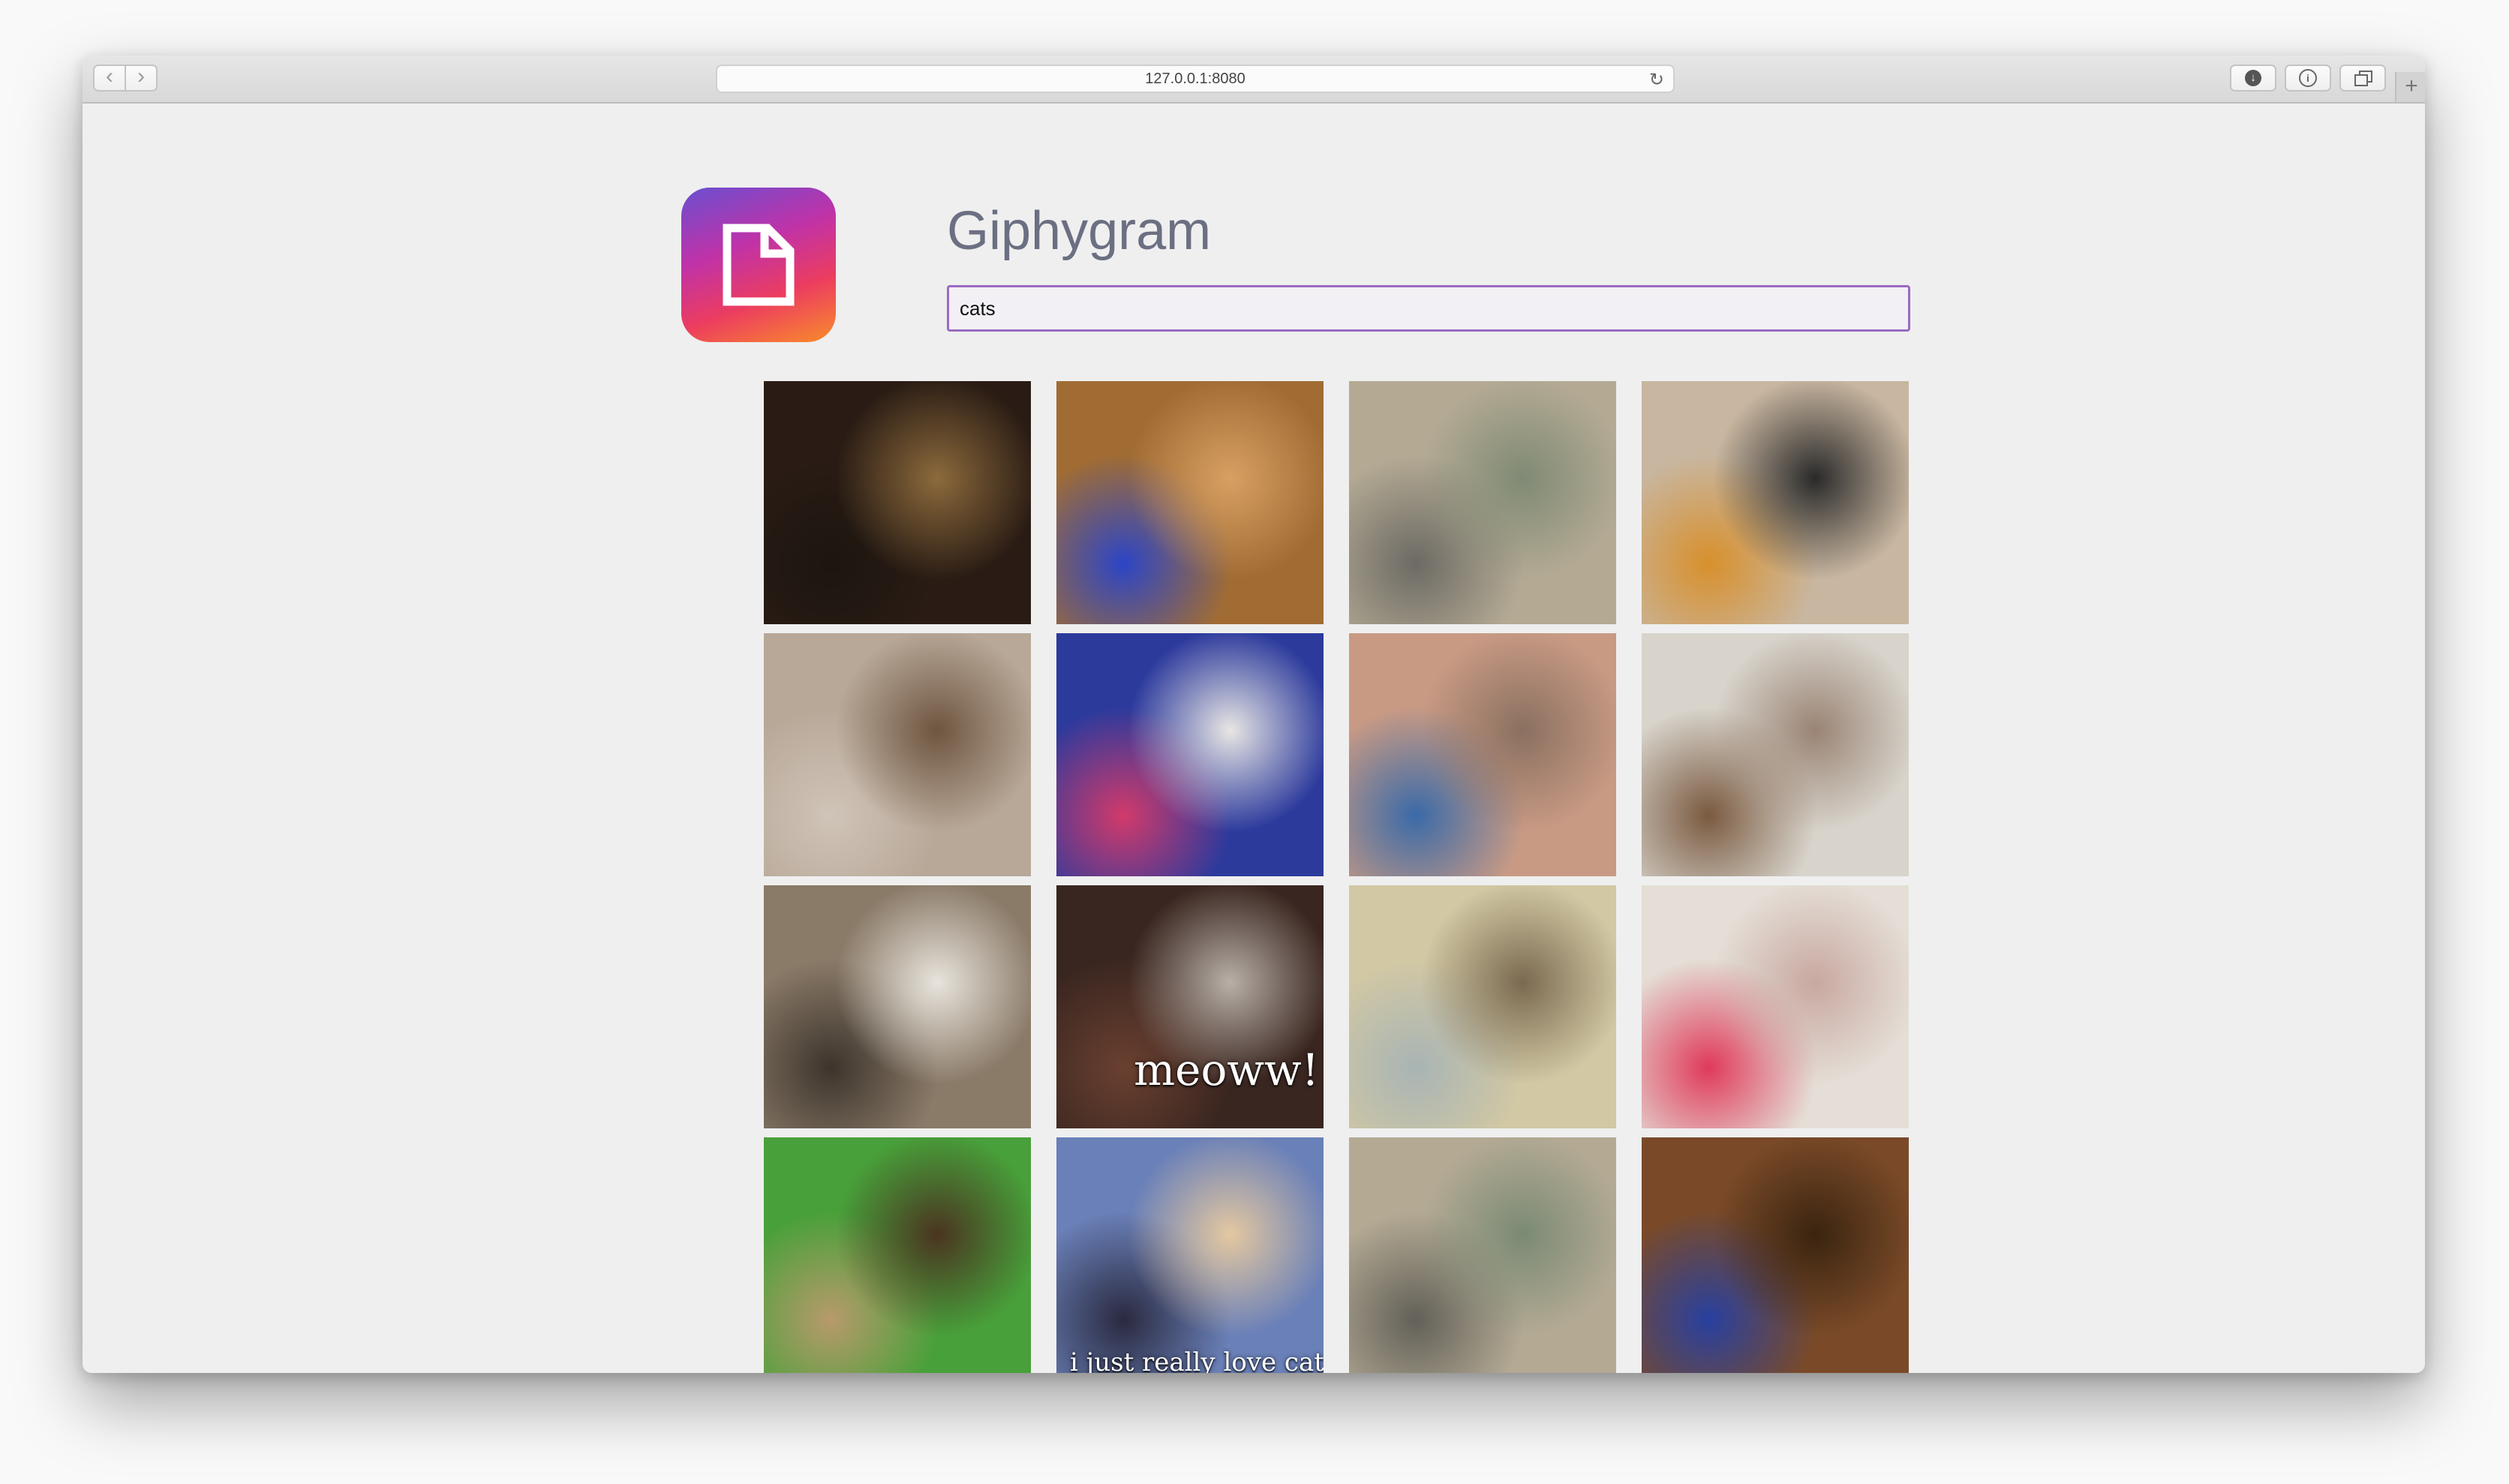 The height and width of the screenshot is (1484, 2509). I want to click on app-logo, so click(758, 265).